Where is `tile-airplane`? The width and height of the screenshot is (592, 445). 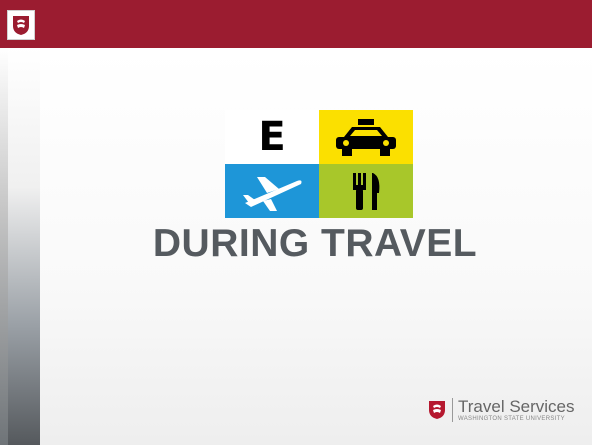 tile-airplane is located at coordinates (272, 191).